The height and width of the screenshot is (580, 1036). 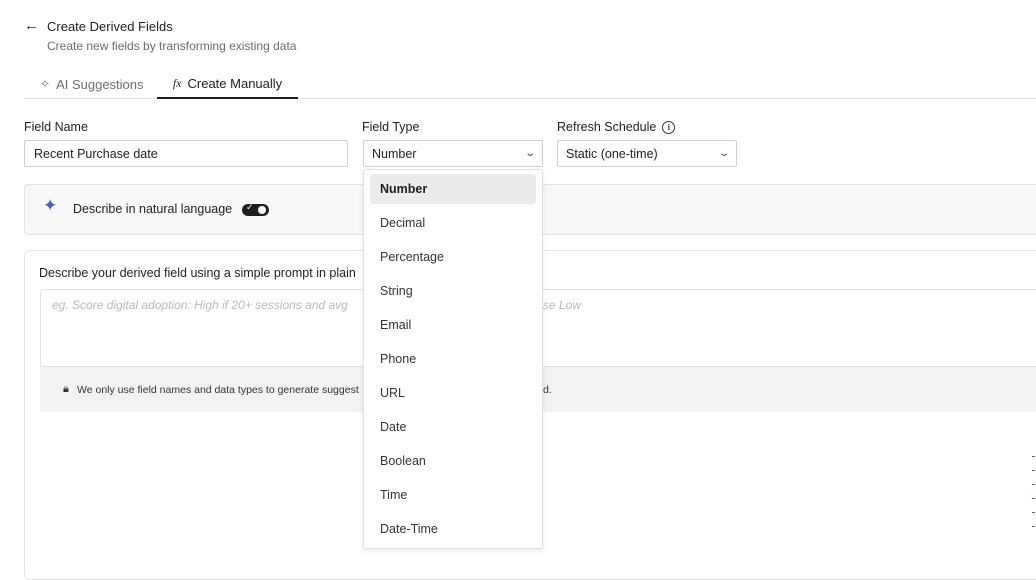 What do you see at coordinates (391, 127) in the screenshot?
I see `field-type-label: Field Type` at bounding box center [391, 127].